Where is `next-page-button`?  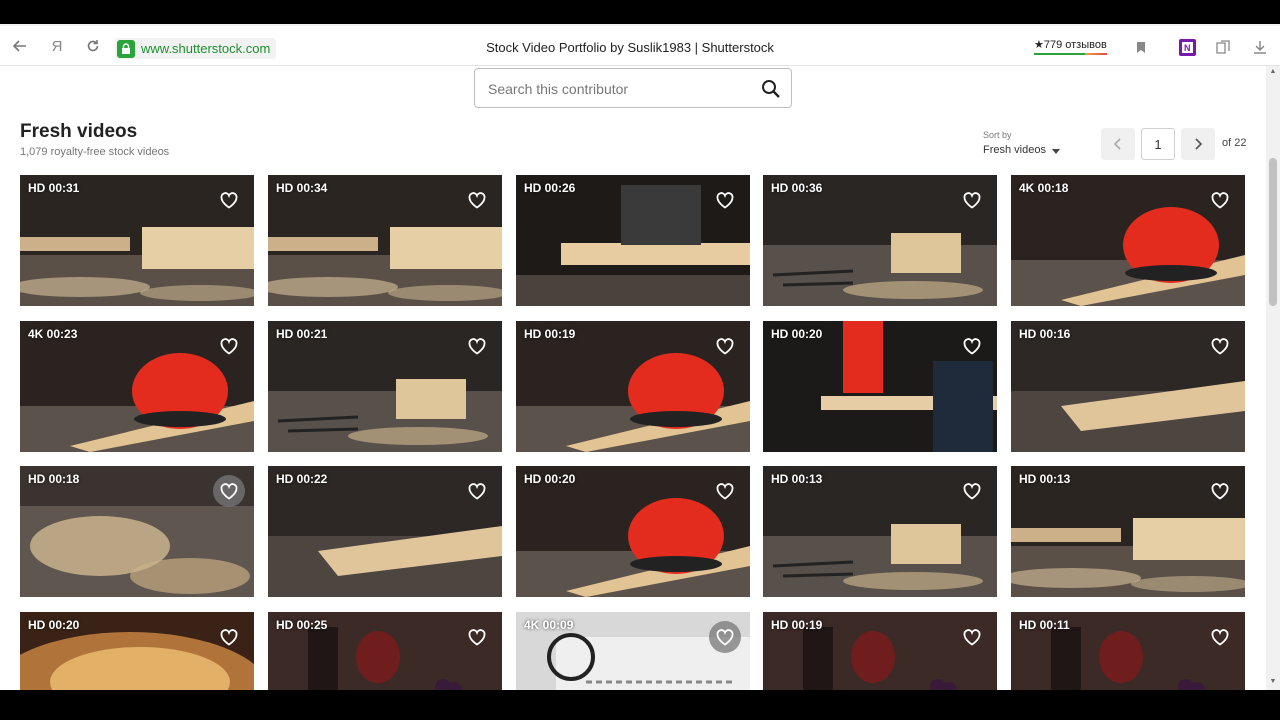 next-page-button is located at coordinates (1198, 144).